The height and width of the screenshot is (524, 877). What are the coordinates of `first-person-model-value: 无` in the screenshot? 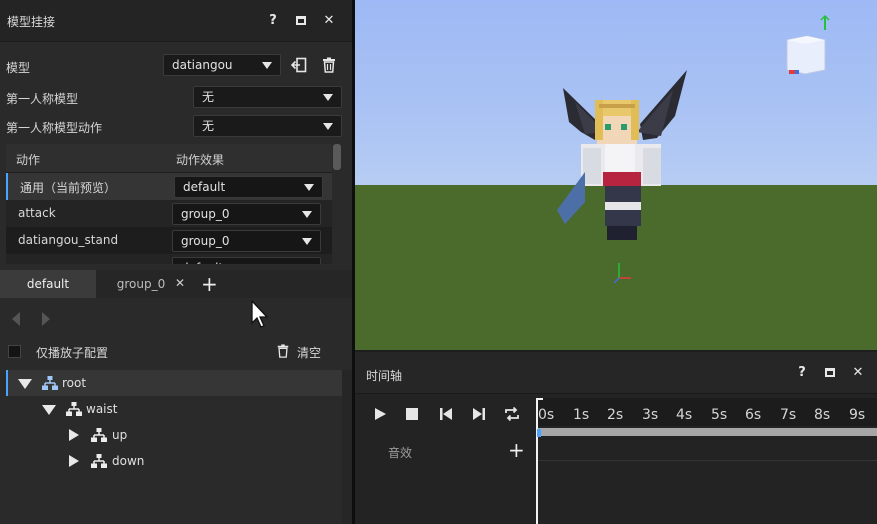 It's located at (208, 97).